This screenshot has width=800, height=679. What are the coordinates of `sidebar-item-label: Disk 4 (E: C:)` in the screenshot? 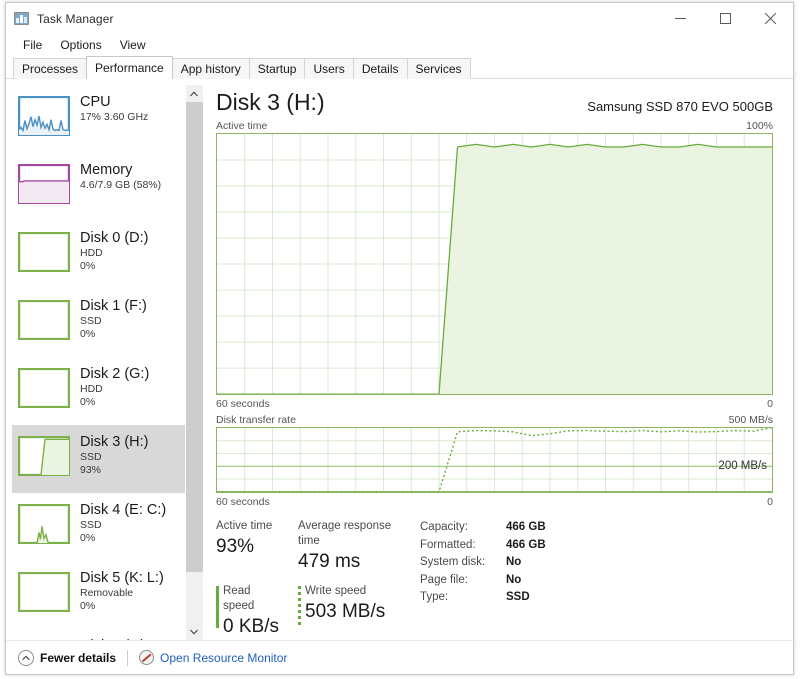 It's located at (123, 510).